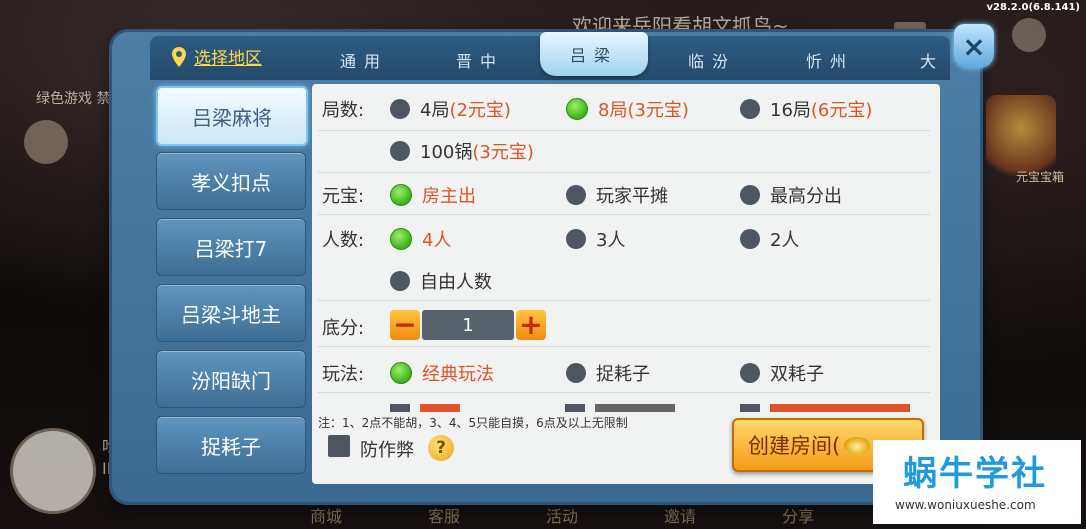 The height and width of the screenshot is (529, 1086). What do you see at coordinates (228, 59) in the screenshot?
I see `select-region-label: 选择地区` at bounding box center [228, 59].